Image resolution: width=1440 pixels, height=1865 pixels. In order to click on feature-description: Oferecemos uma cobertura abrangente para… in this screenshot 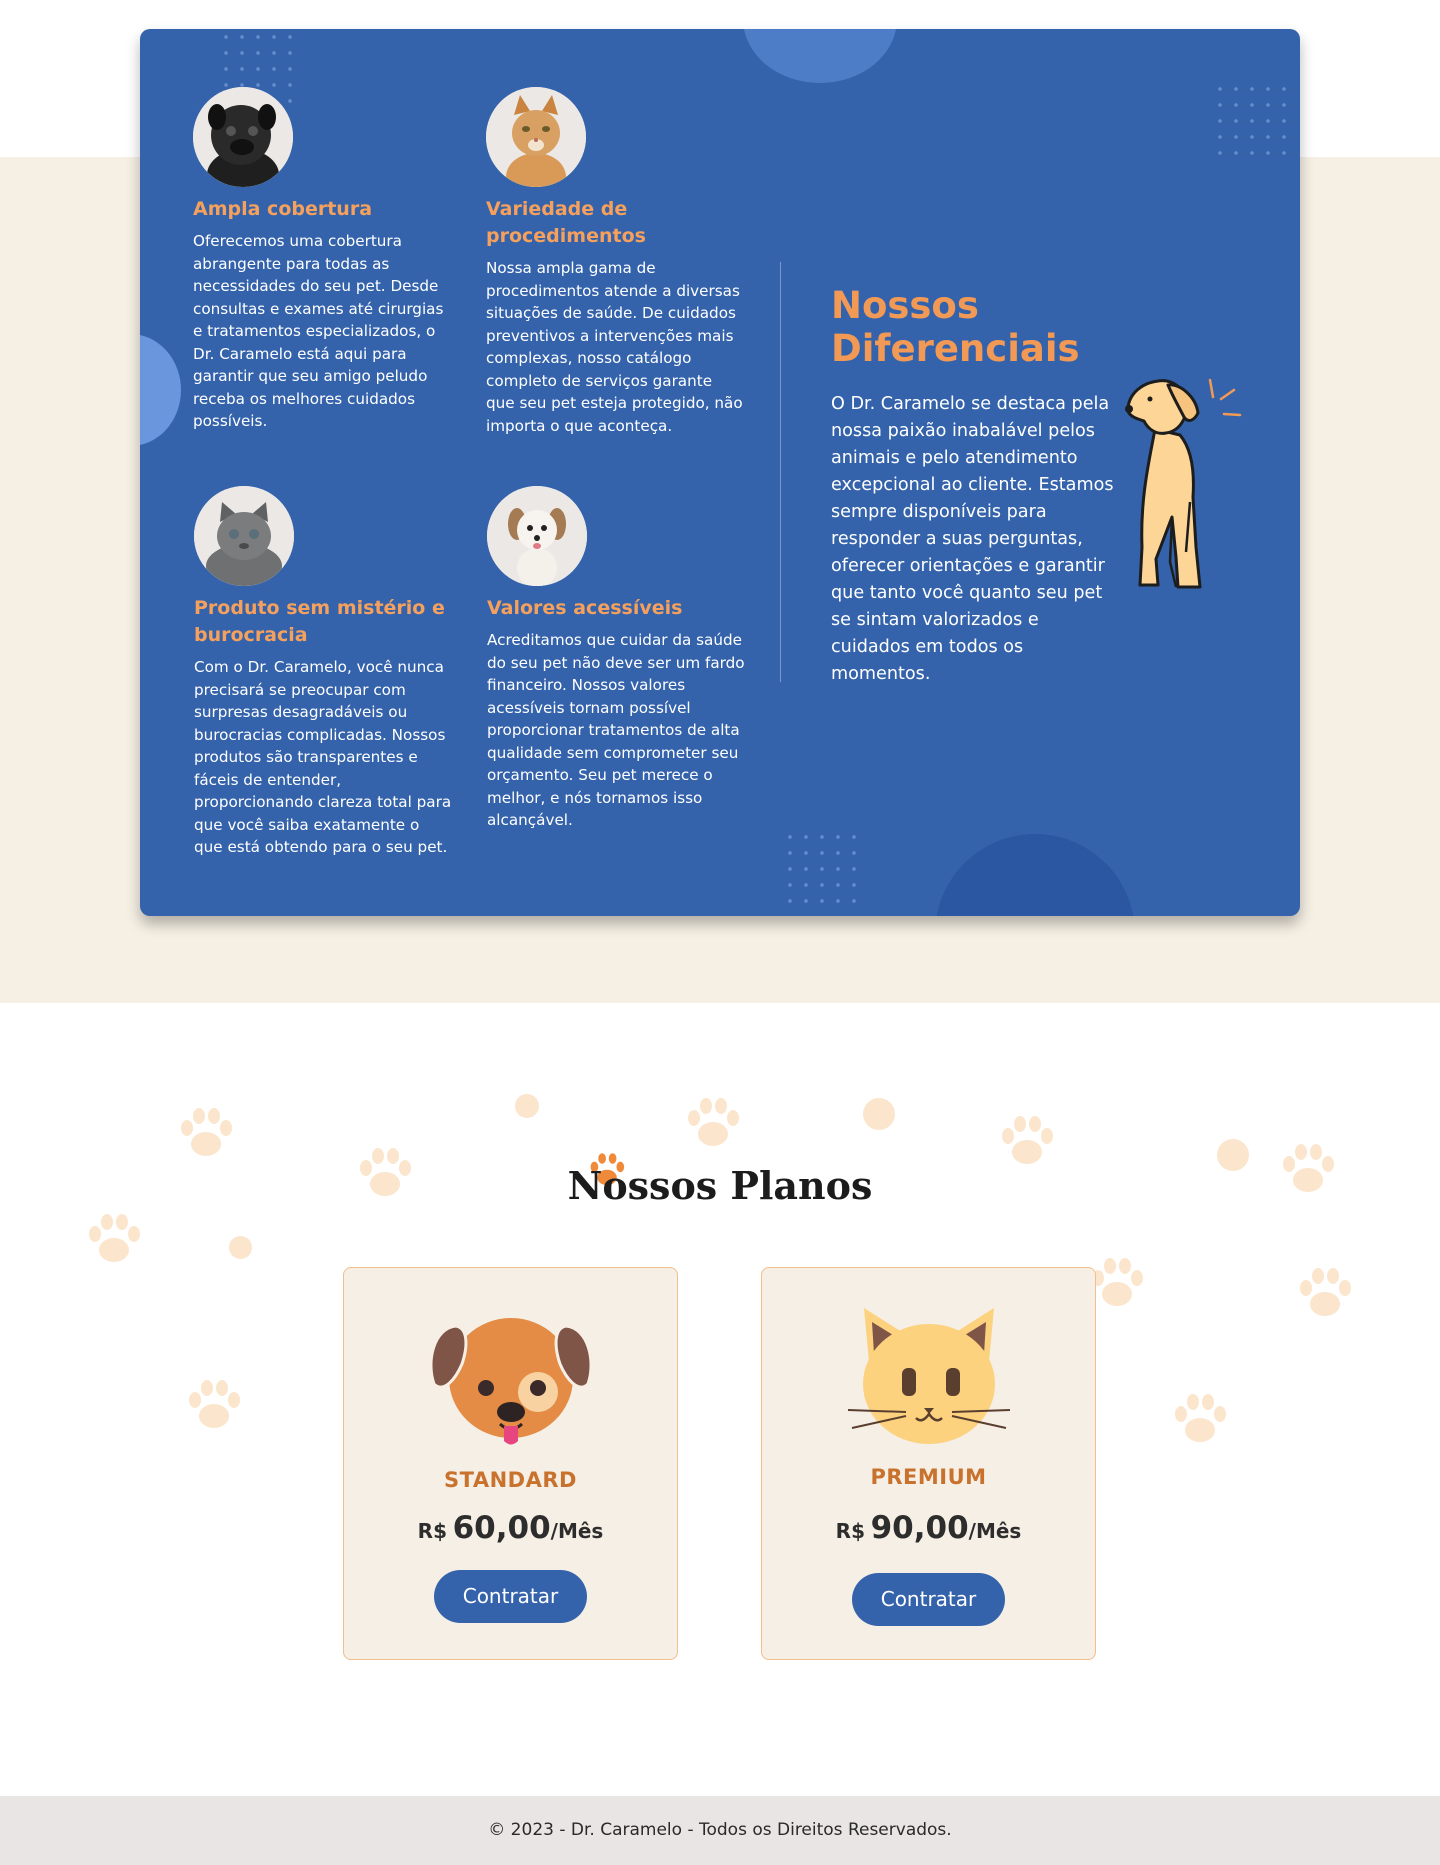, I will do `click(318, 331)`.